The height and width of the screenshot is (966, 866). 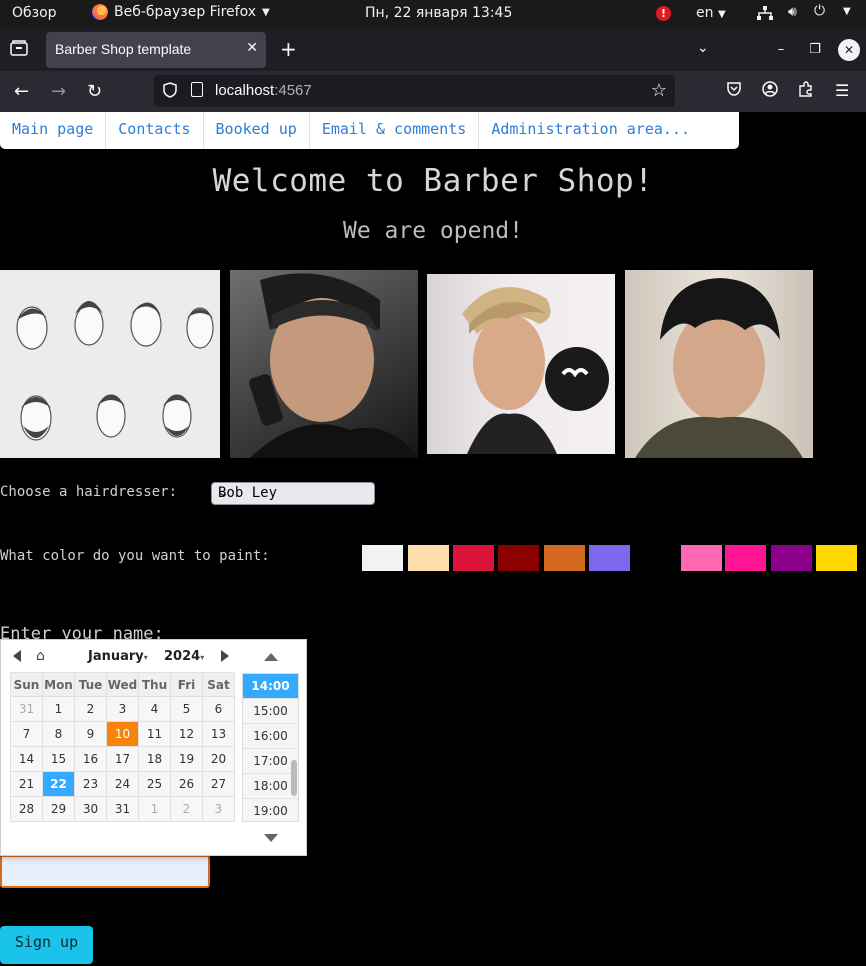 What do you see at coordinates (270, 711) in the screenshot?
I see `time-option: 15:00` at bounding box center [270, 711].